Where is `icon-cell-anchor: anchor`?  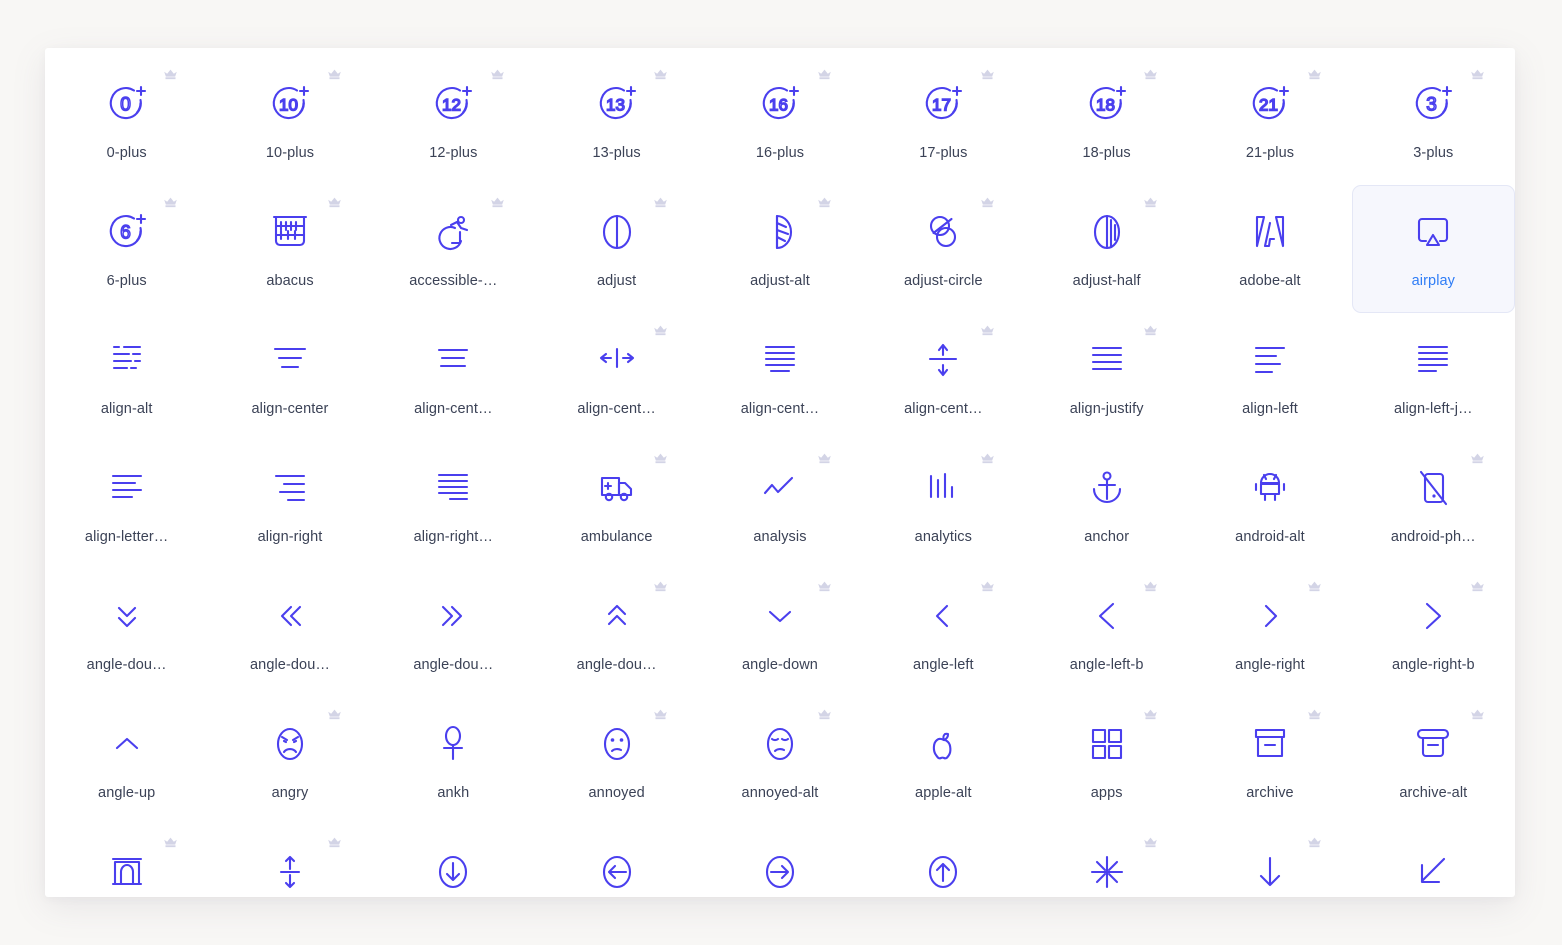 icon-cell-anchor: anchor is located at coordinates (1106, 505).